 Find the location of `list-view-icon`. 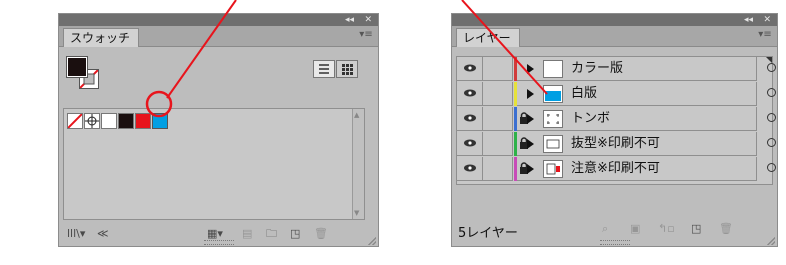

list-view-icon is located at coordinates (324, 69).